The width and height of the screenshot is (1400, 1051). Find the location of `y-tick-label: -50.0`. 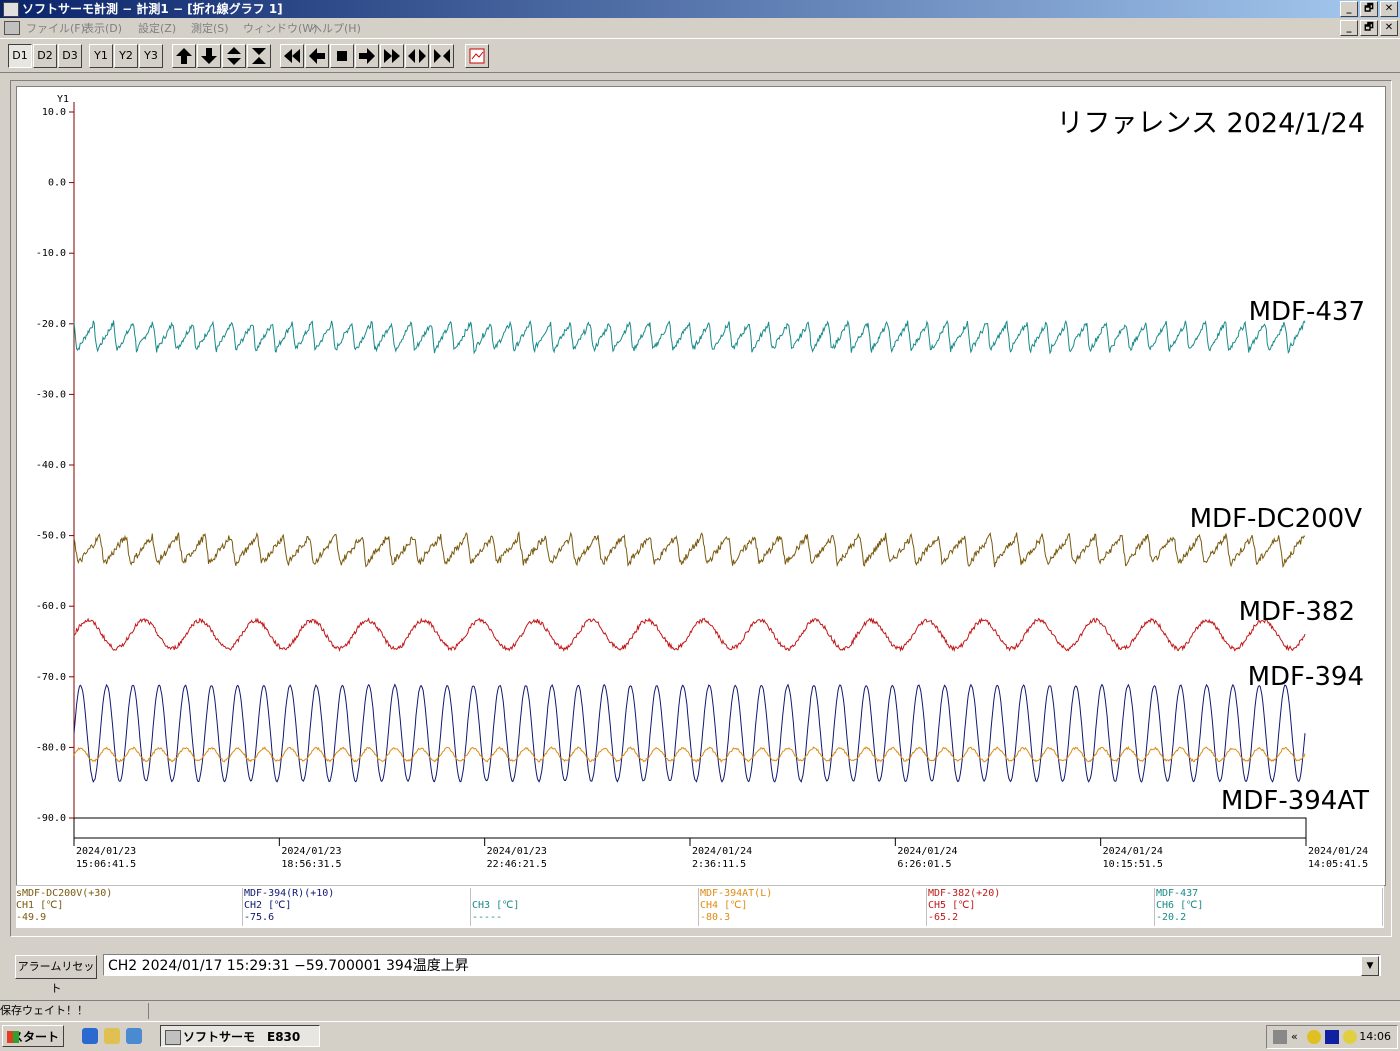

y-tick-label: -50.0 is located at coordinates (51, 536).